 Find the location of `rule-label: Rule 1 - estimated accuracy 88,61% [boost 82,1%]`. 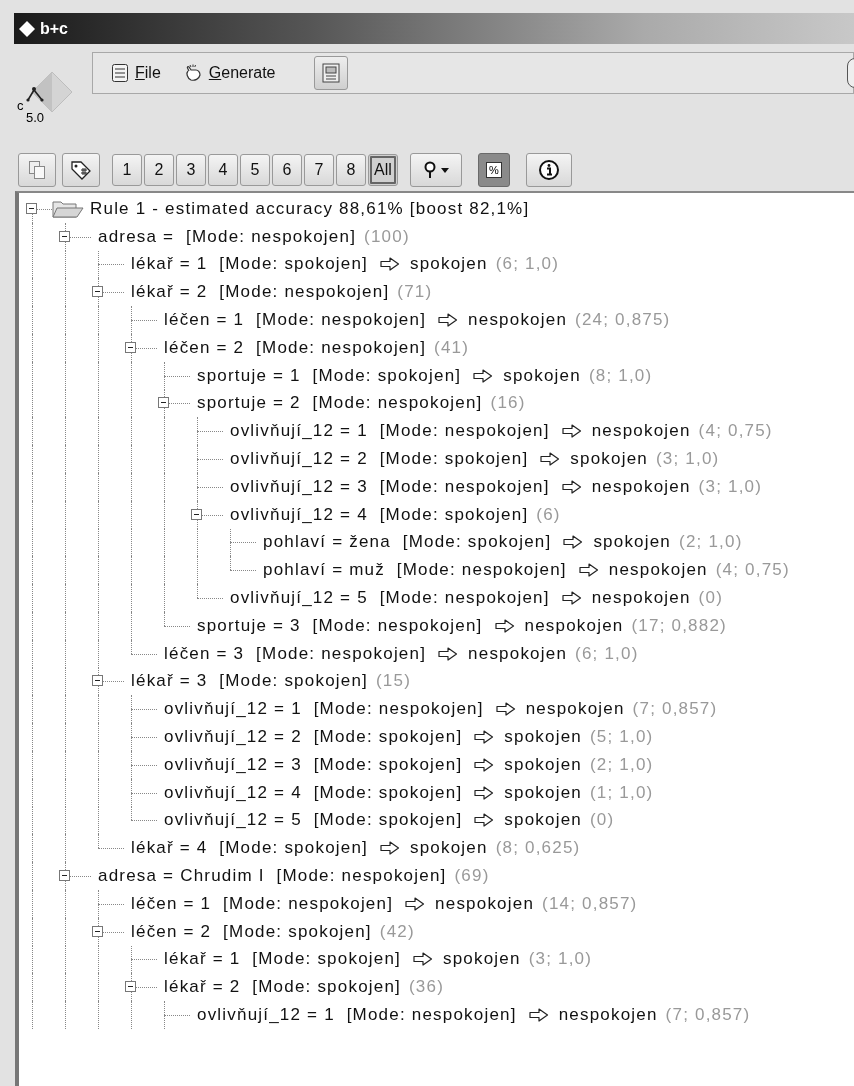

rule-label: Rule 1 - estimated accuracy 88,61% [boost 82,1%] is located at coordinates (310, 208).